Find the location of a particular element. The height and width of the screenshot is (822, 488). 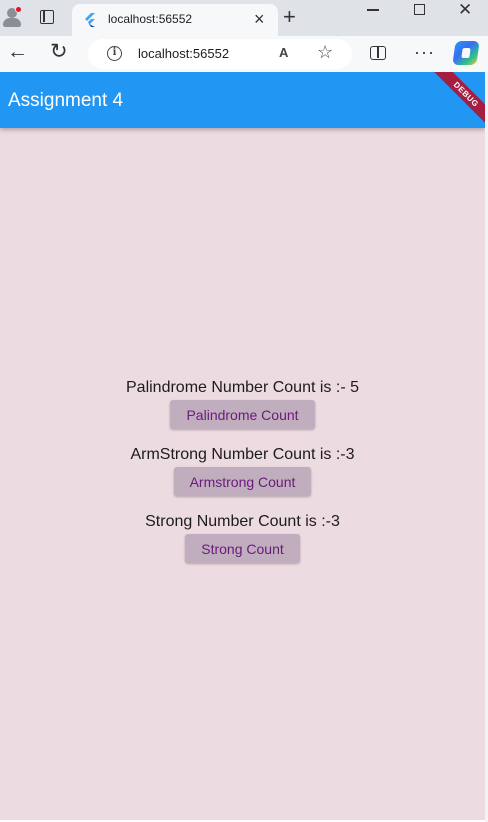

profile-icon is located at coordinates (12, 17).